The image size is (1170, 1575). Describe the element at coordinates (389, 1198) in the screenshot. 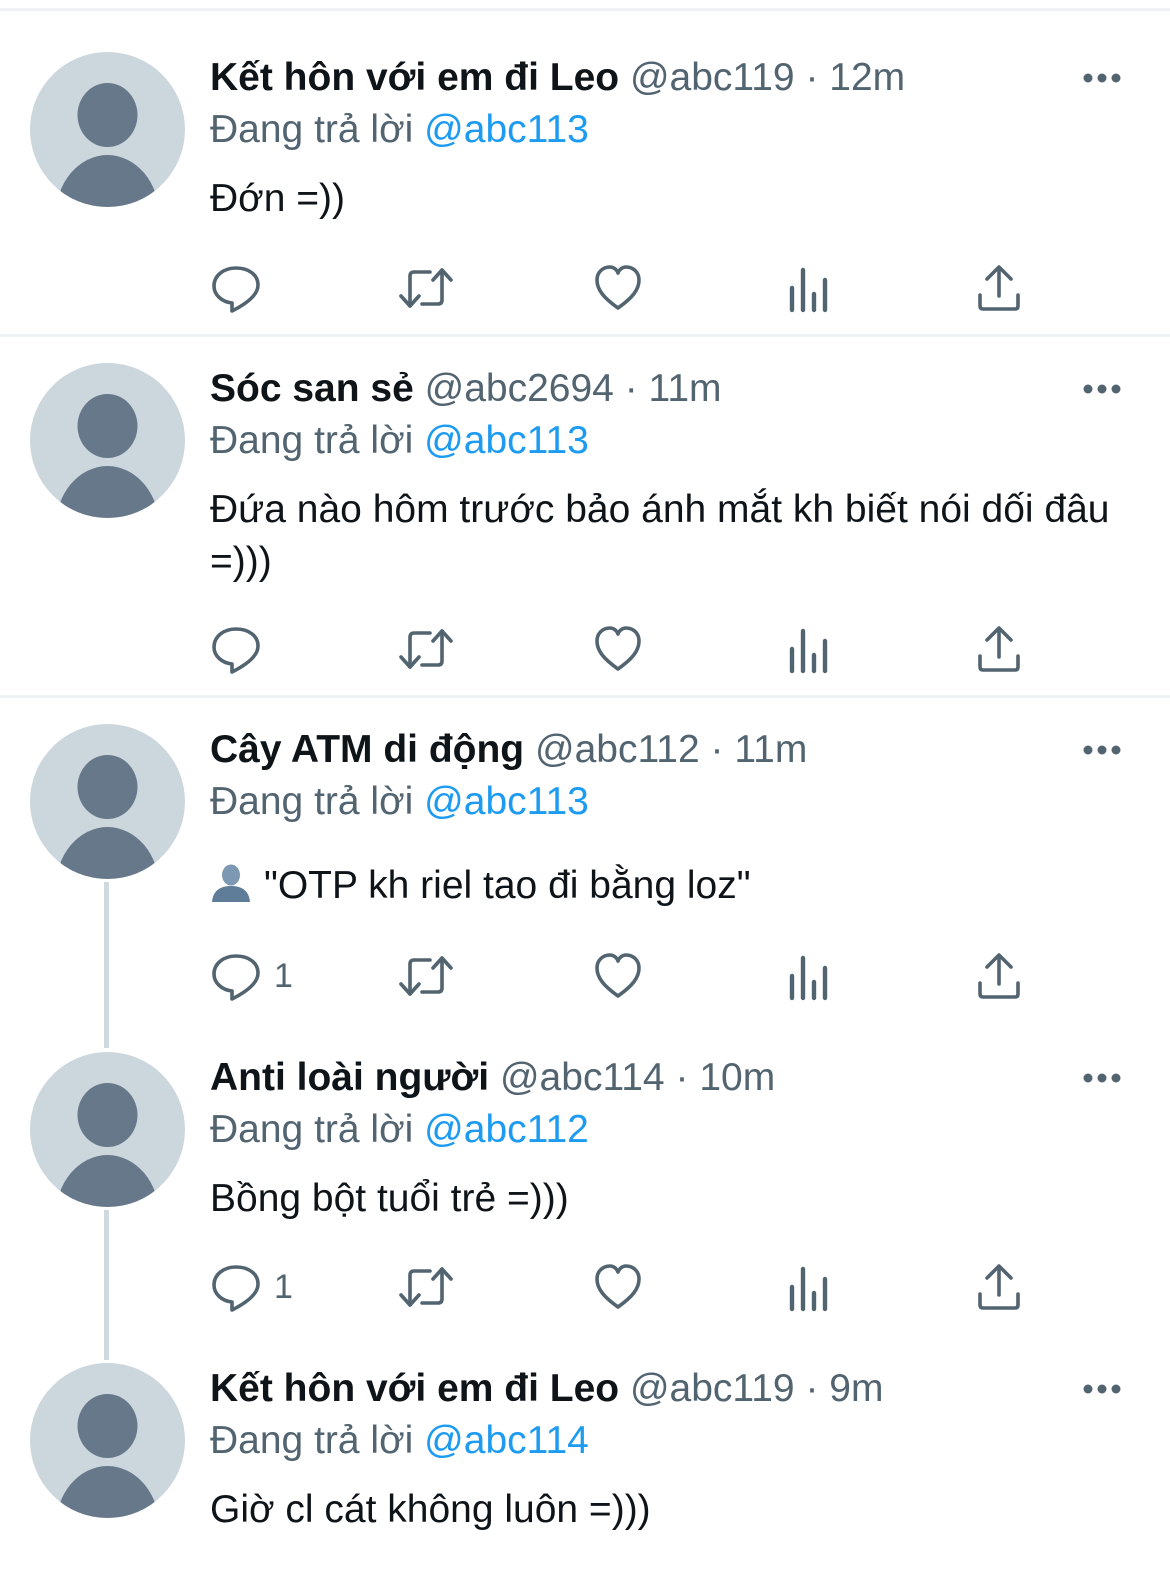

I see `tweet-text: Bồng bột tuổi trẻ =)))` at that location.